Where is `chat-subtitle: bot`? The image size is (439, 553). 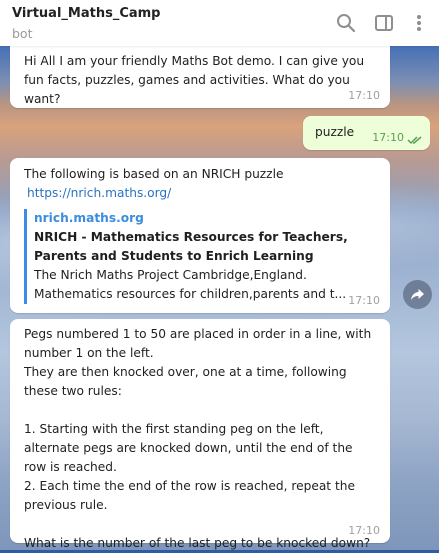 chat-subtitle: bot is located at coordinates (22, 33).